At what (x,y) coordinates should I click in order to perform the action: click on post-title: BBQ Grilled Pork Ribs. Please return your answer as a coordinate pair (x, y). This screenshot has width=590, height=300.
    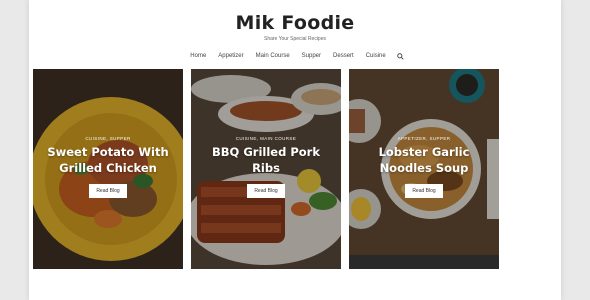
    Looking at the image, I should click on (266, 160).